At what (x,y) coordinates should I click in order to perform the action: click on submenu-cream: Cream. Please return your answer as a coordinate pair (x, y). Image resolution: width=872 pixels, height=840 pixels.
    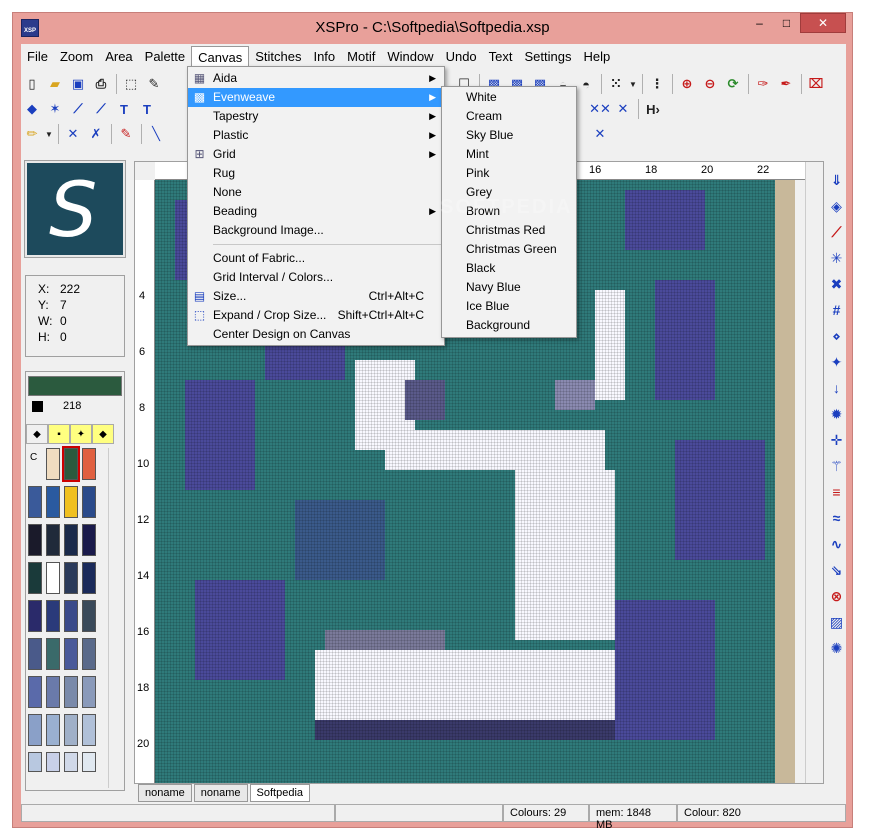
    Looking at the image, I should click on (509, 116).